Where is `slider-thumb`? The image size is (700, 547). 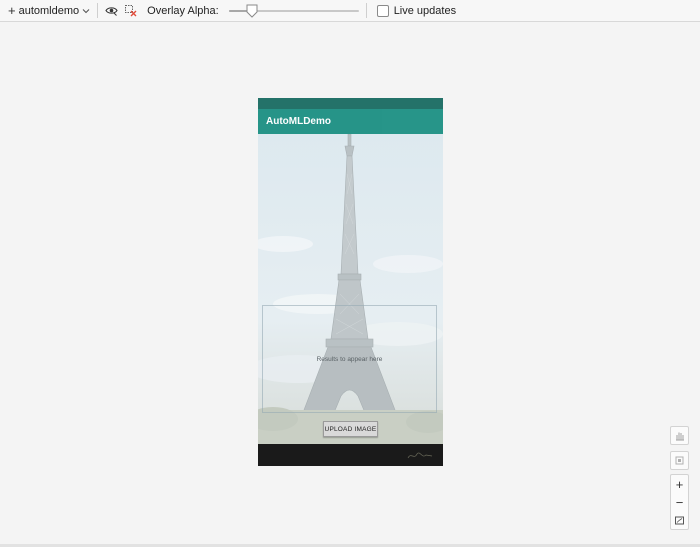 slider-thumb is located at coordinates (252, 11).